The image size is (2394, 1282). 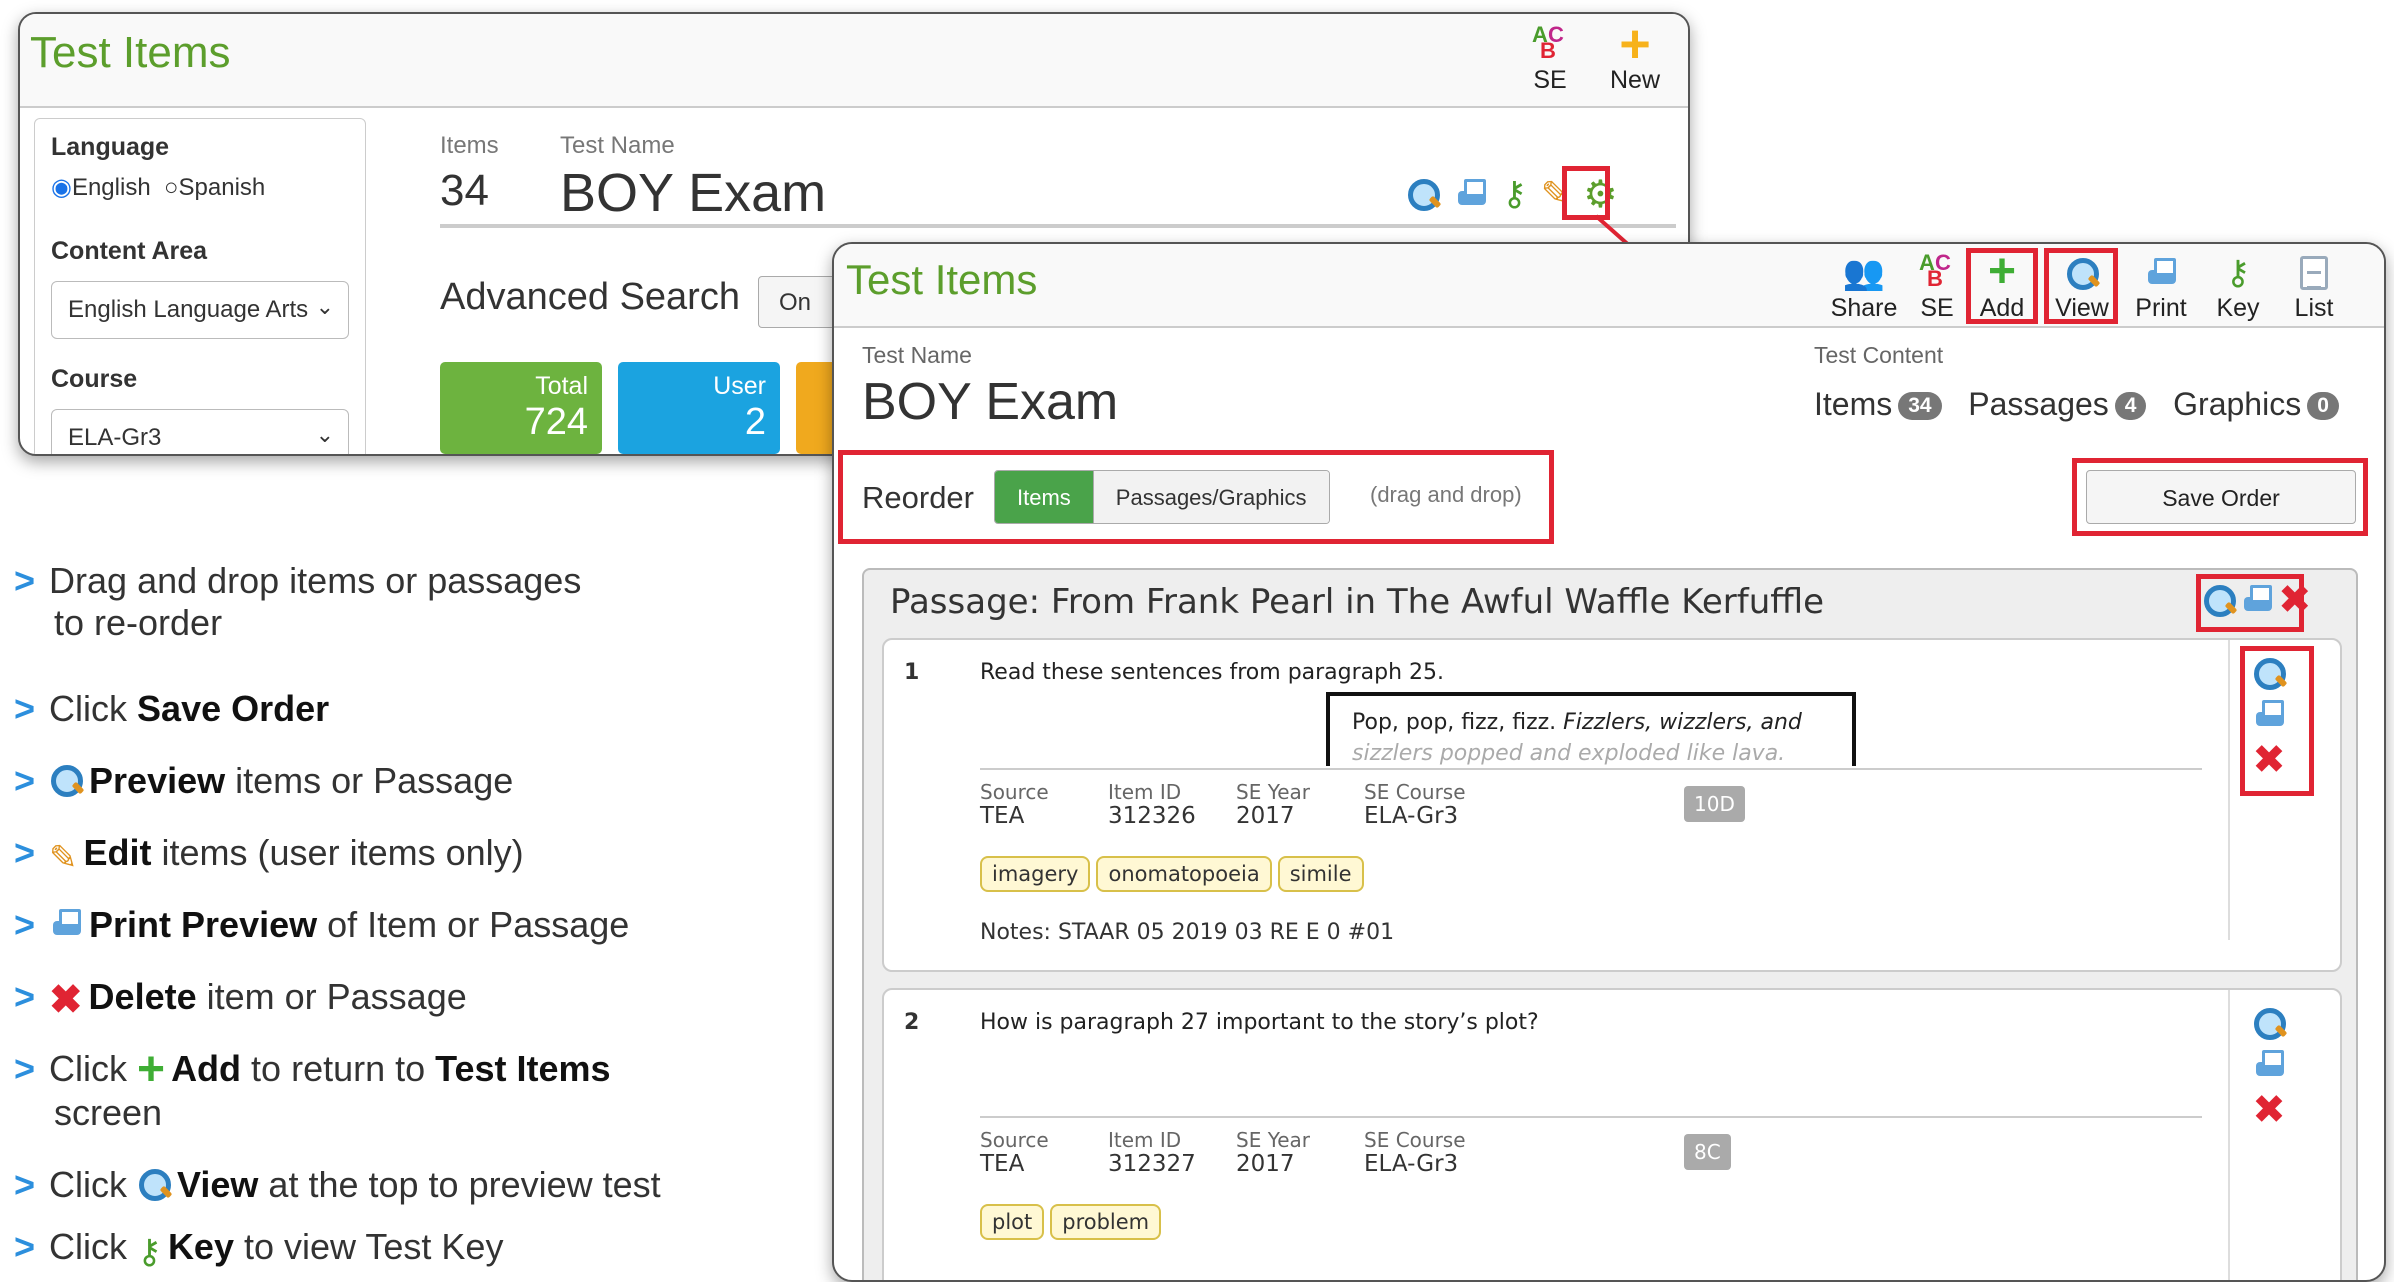 I want to click on meta-se-year: SE Year 2017, so click(x=1273, y=804).